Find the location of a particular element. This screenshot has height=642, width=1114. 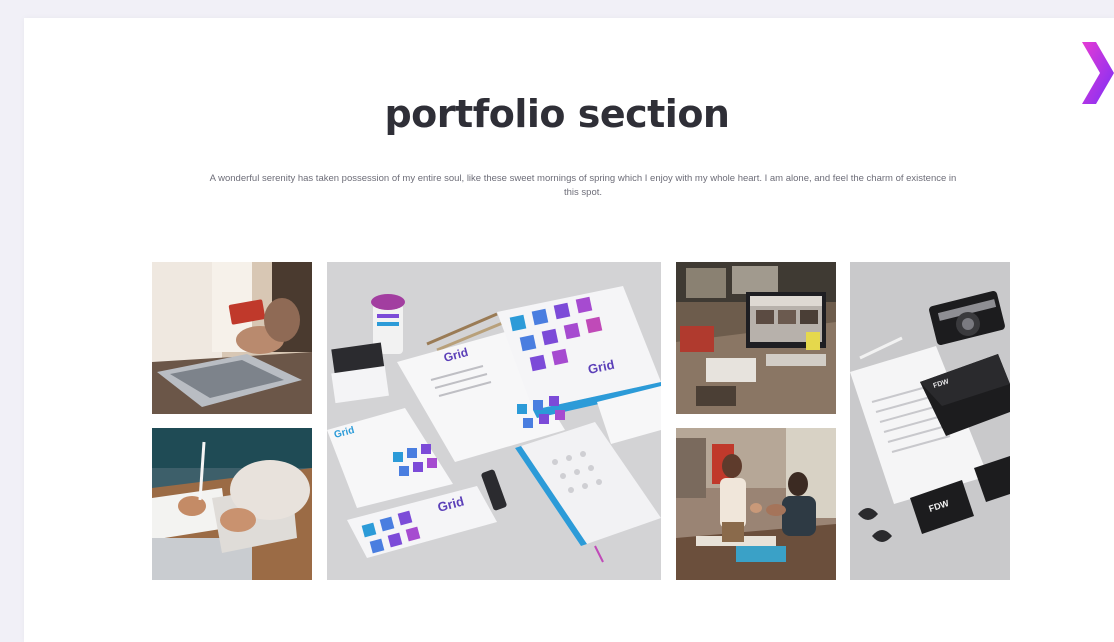

portfolio-item-laptop-card is located at coordinates (232, 338).